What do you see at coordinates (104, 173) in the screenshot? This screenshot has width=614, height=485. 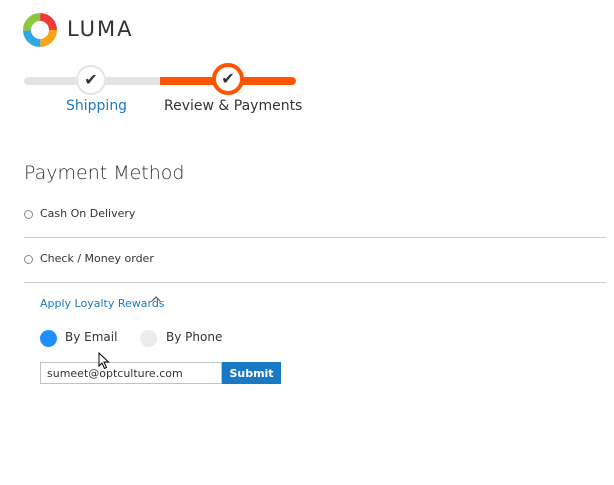 I see `payment-method-title: Payment Method` at bounding box center [104, 173].